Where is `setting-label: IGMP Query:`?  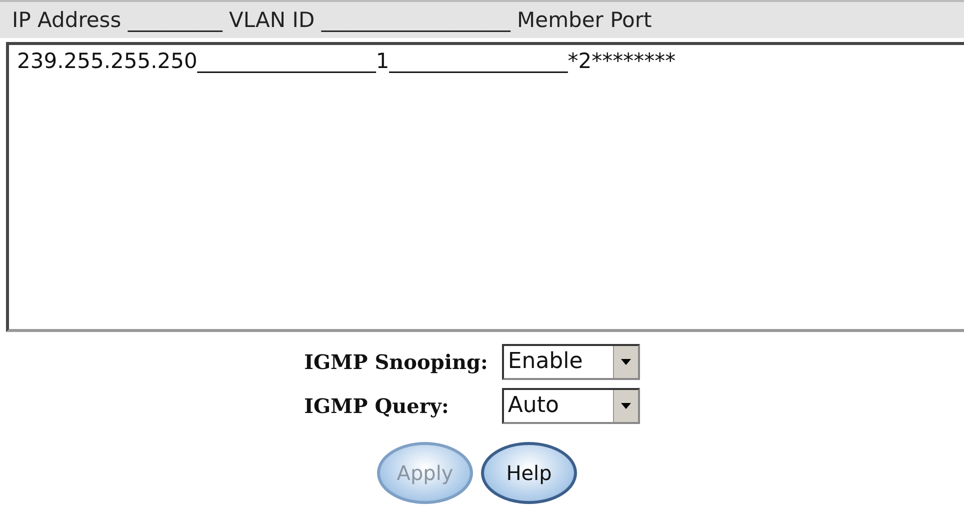 setting-label: IGMP Query: is located at coordinates (377, 406).